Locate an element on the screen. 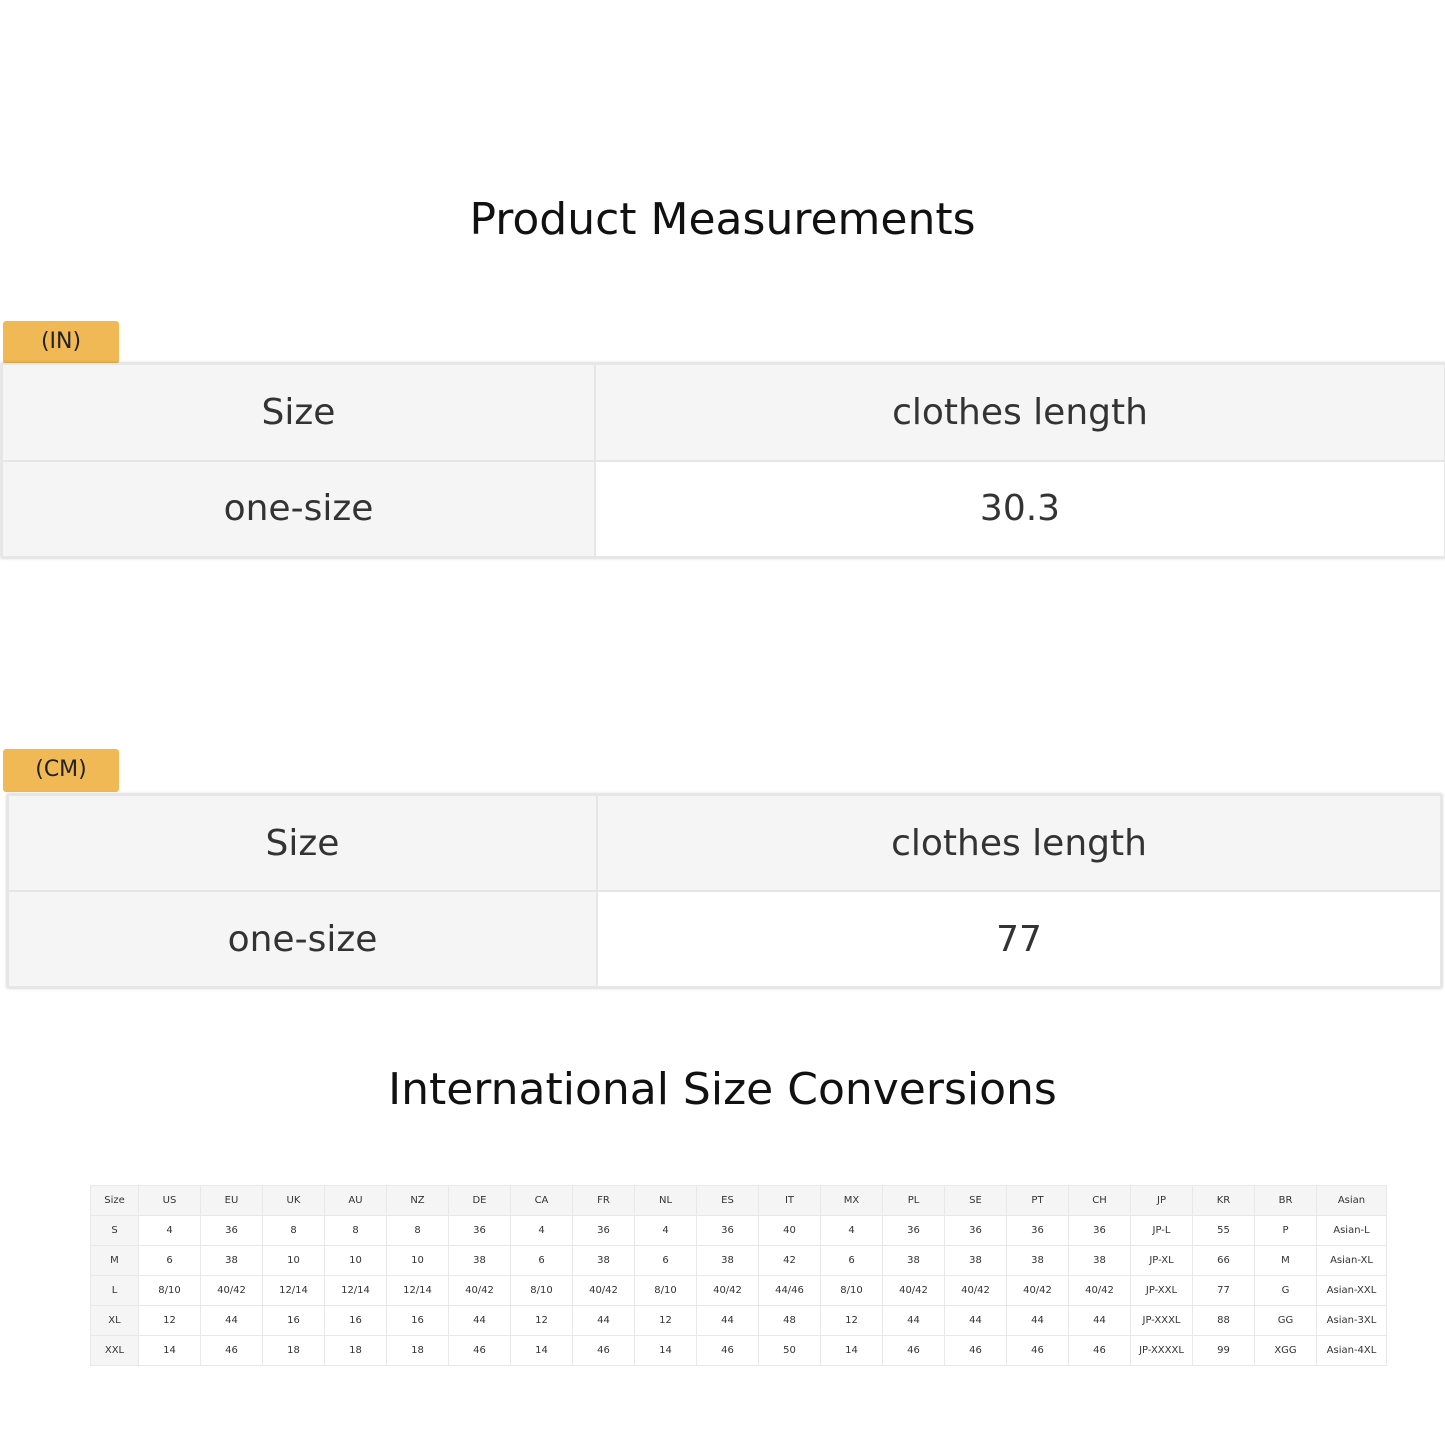  conversion-header-cell: MX is located at coordinates (851, 1200).